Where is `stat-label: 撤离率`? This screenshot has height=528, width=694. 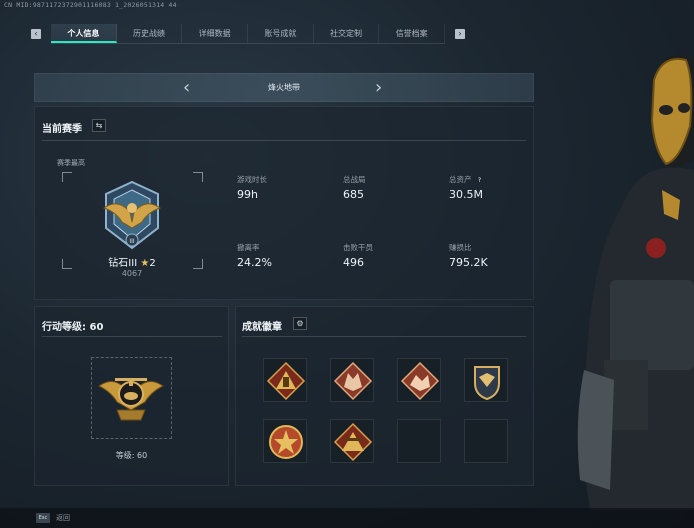
stat-label: 撤离率 is located at coordinates (248, 247).